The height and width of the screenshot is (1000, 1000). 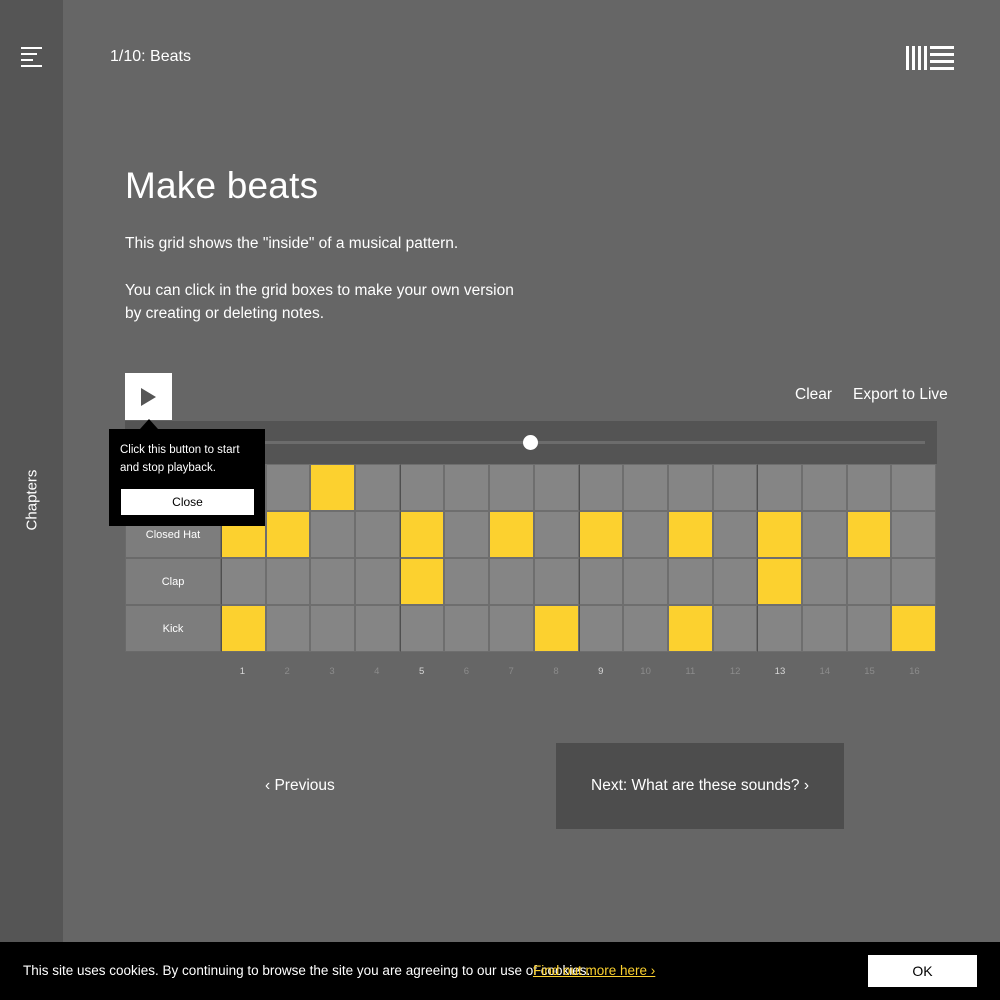 What do you see at coordinates (149, 424) in the screenshot?
I see `tooltip-arrow` at bounding box center [149, 424].